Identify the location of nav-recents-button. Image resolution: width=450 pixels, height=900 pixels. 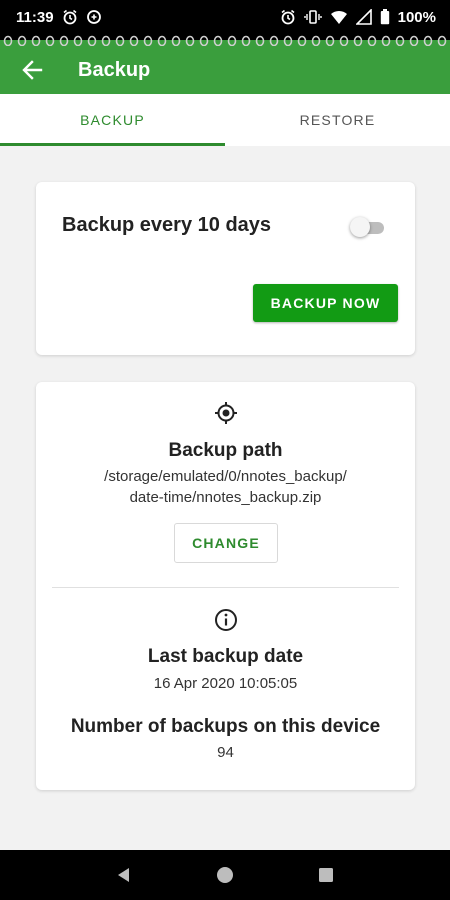
(326, 875).